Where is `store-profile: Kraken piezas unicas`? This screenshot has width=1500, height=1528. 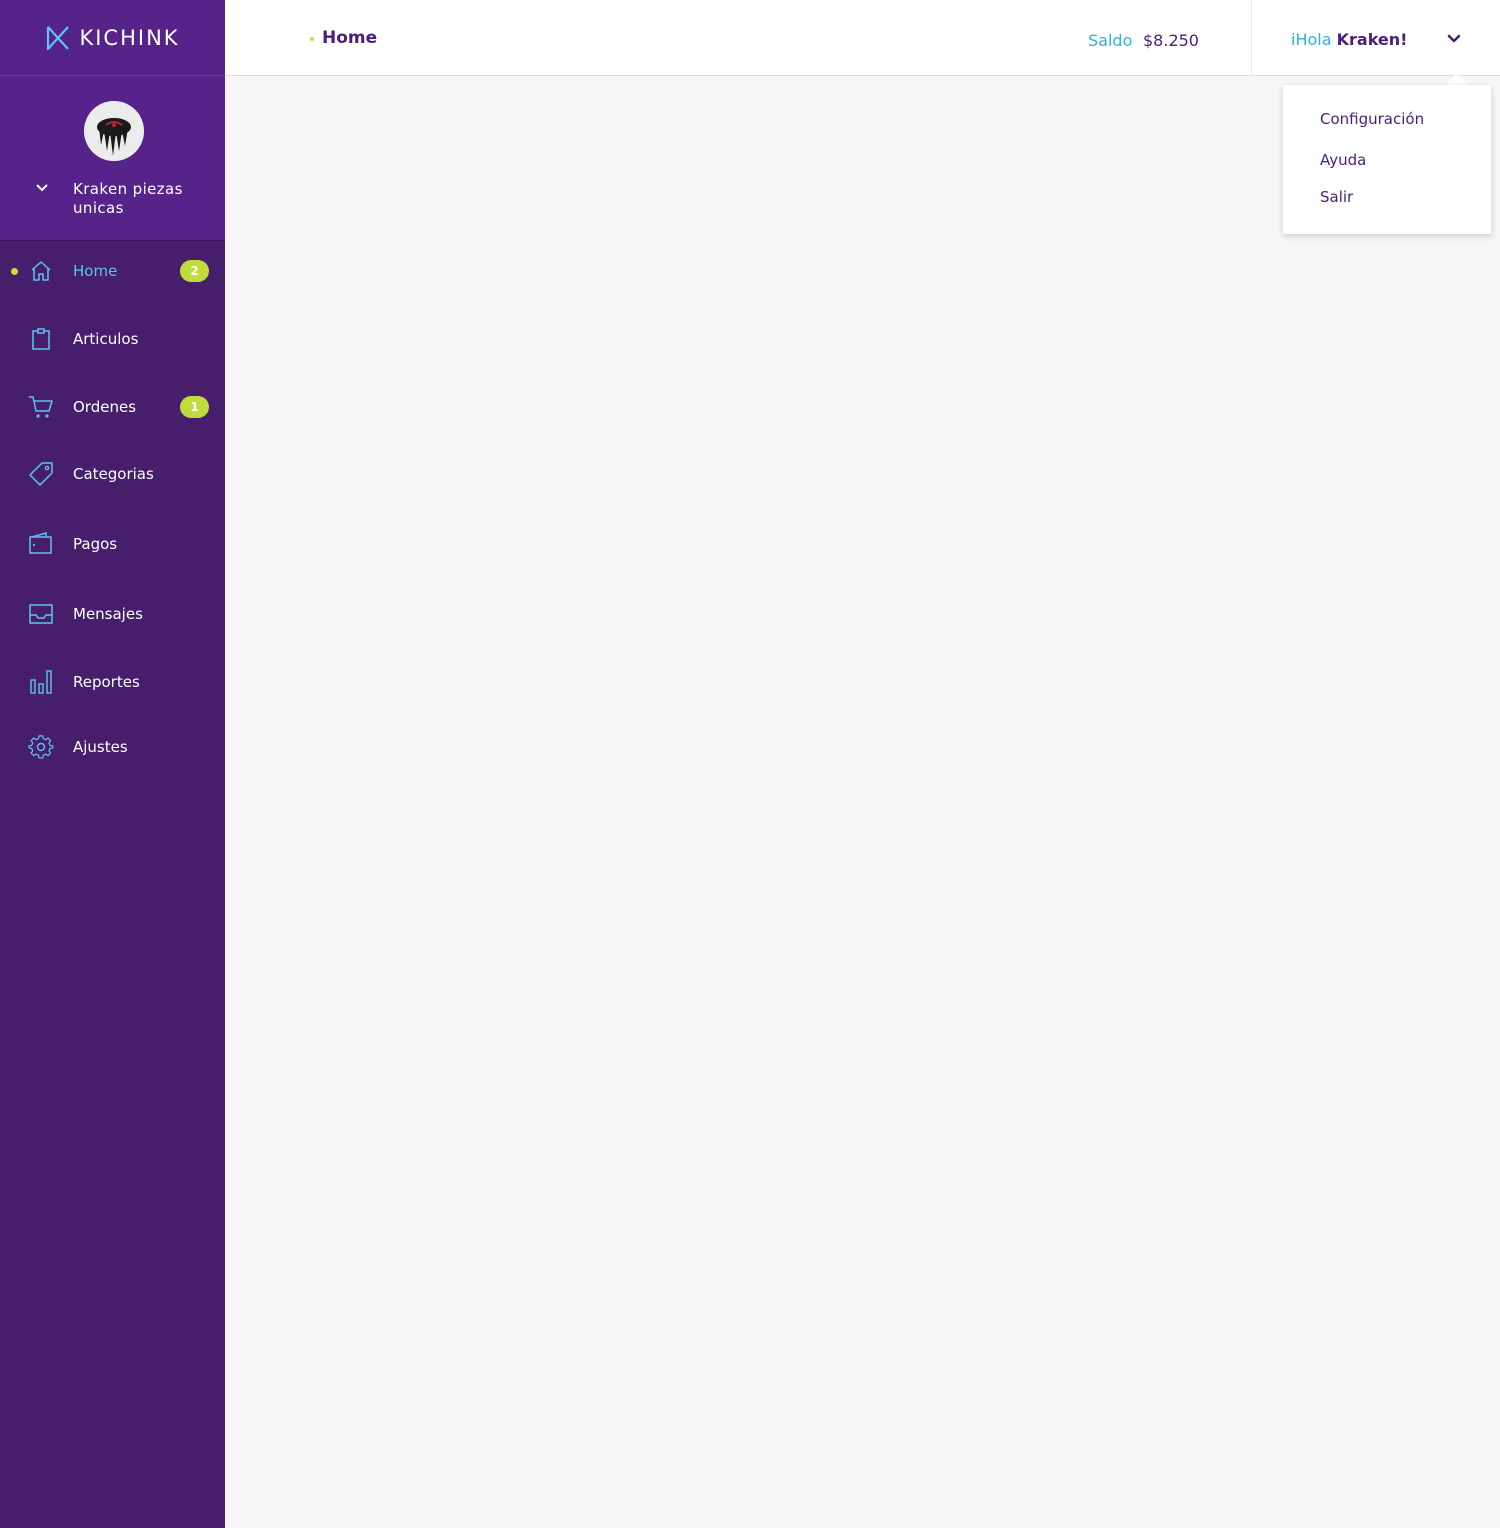 store-profile: Kraken piezas unicas is located at coordinates (112, 158).